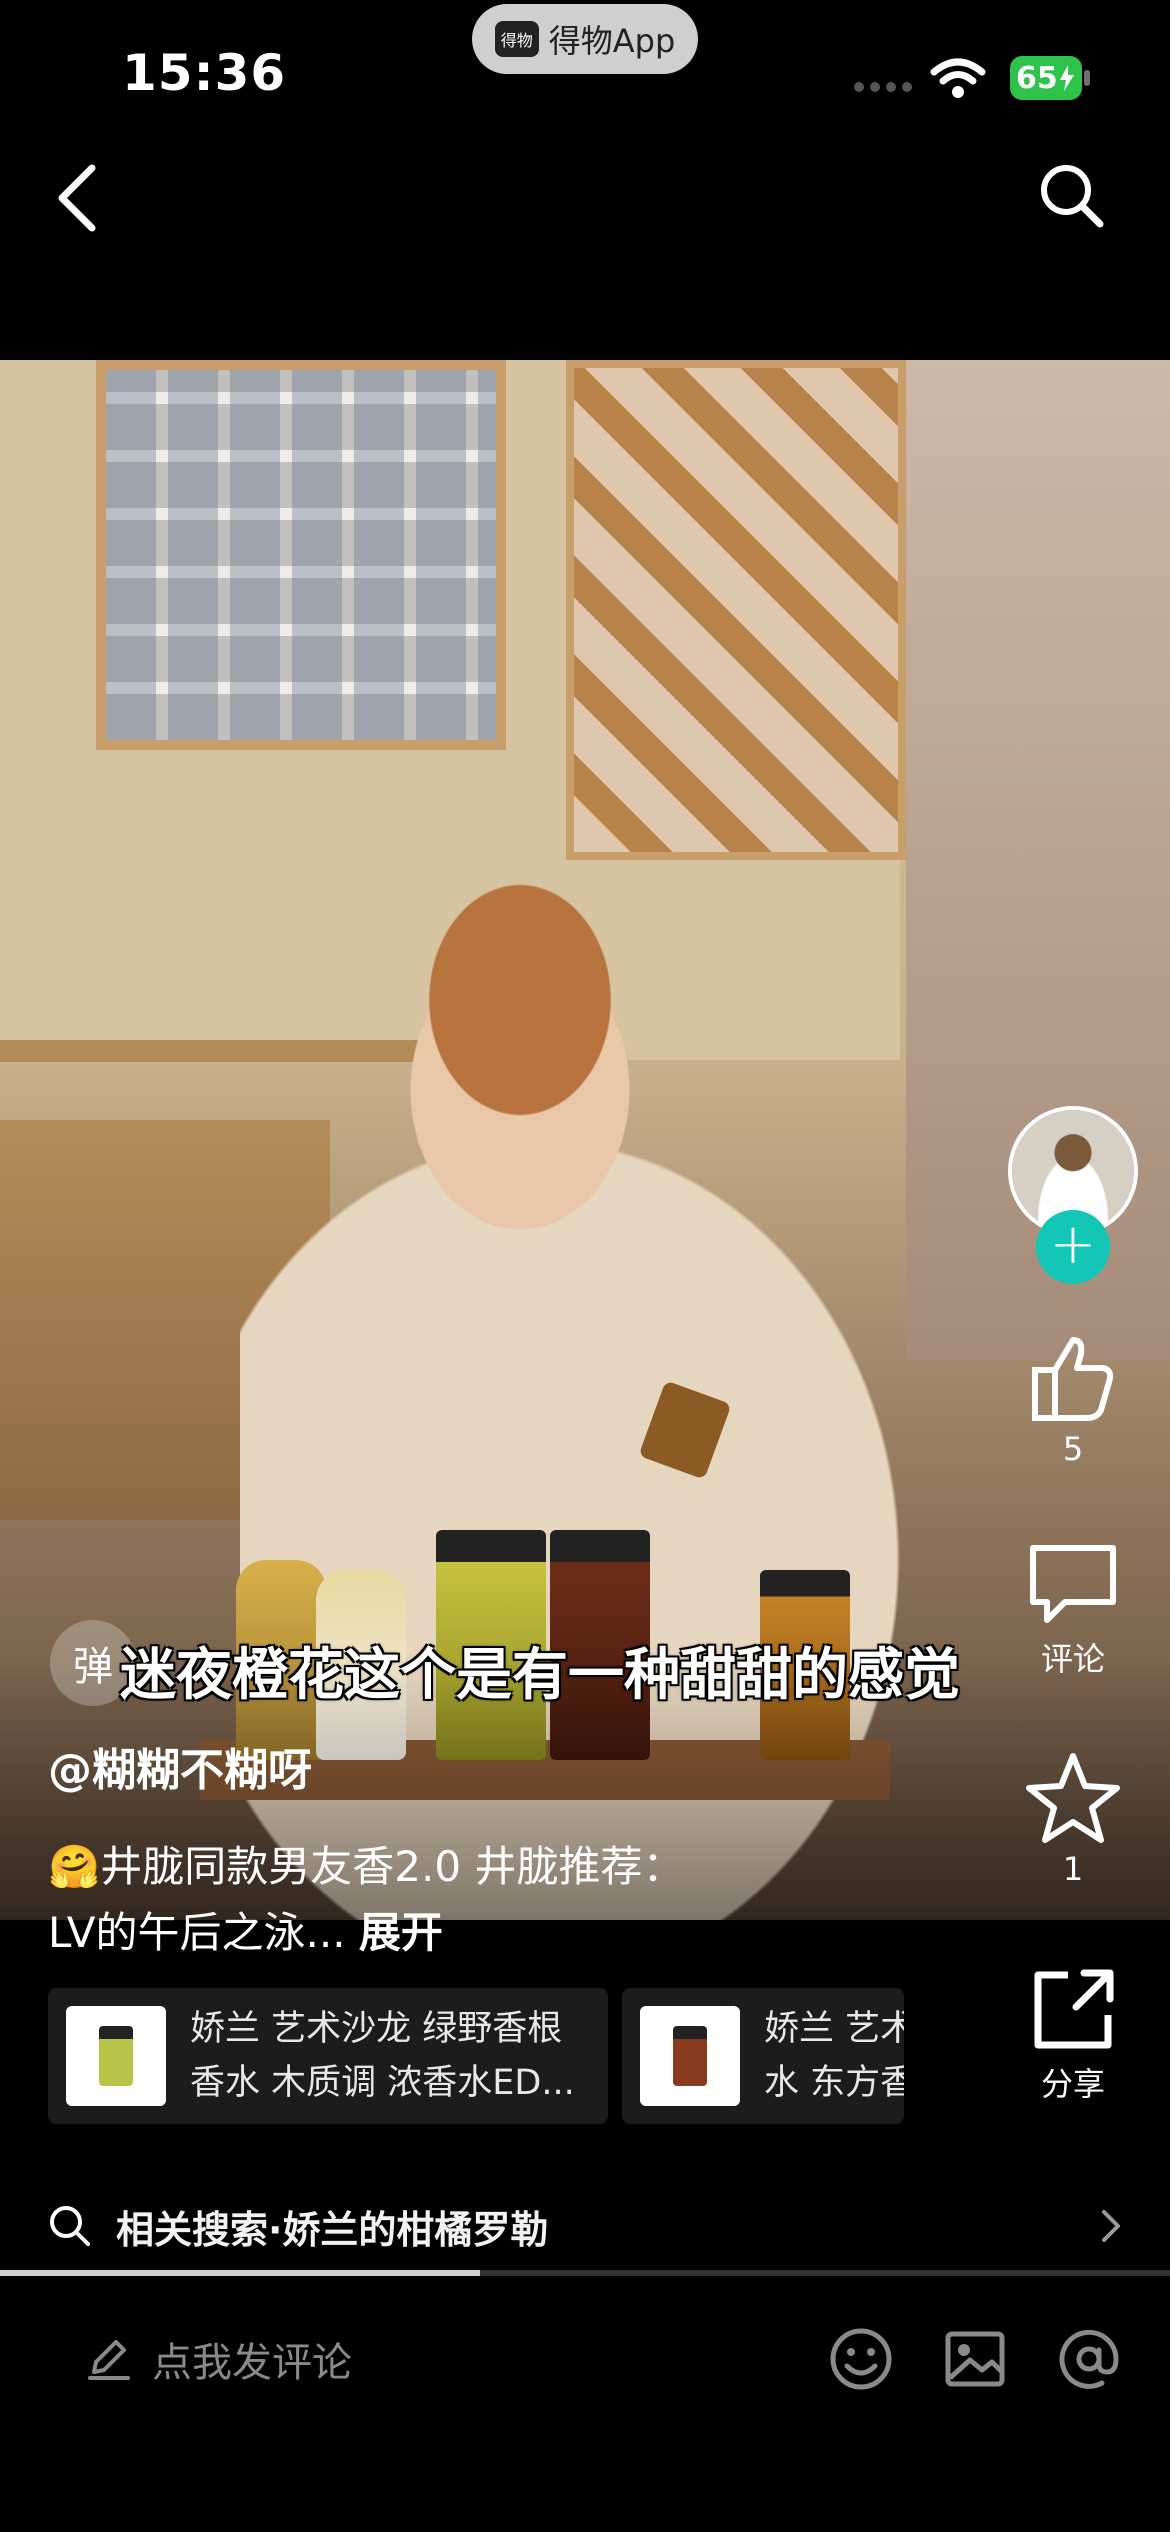 This screenshot has height=2532, width=1170. I want to click on like-count: 5, so click(1073, 1449).